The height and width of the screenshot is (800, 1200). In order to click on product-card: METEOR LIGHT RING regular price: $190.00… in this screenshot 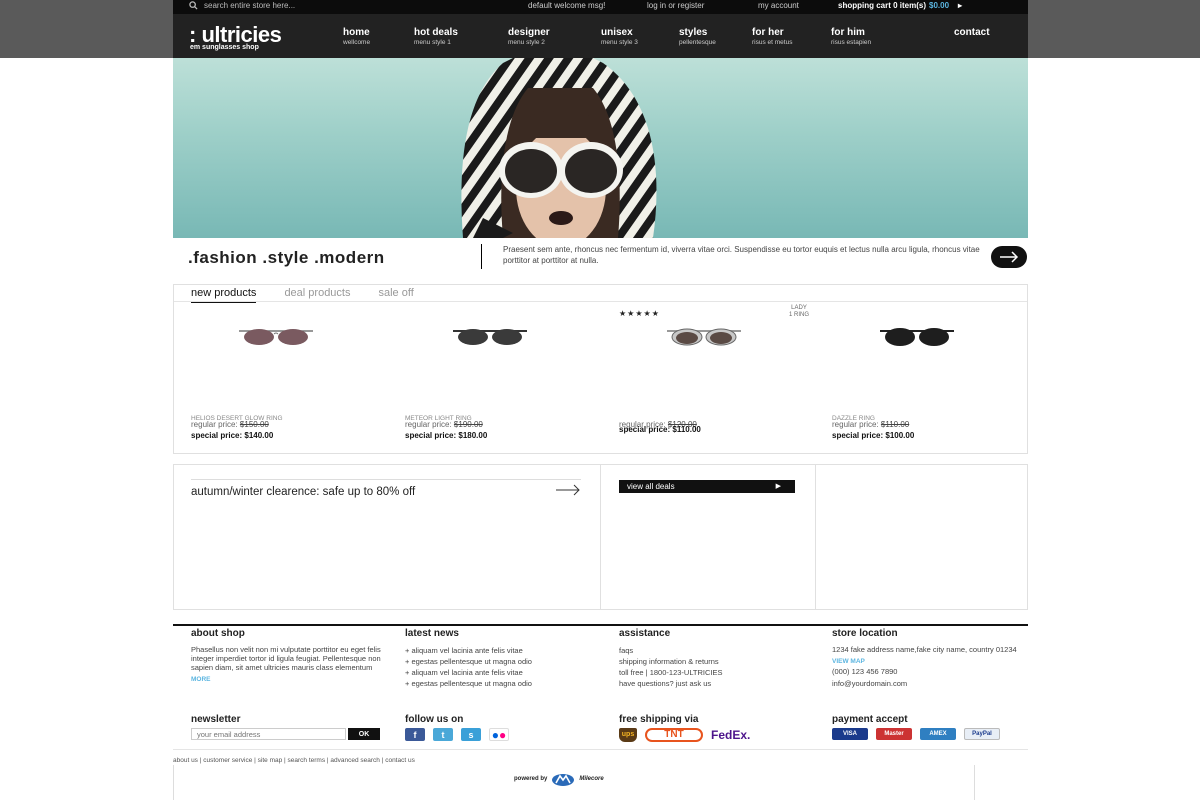, I will do `click(505, 376)`.